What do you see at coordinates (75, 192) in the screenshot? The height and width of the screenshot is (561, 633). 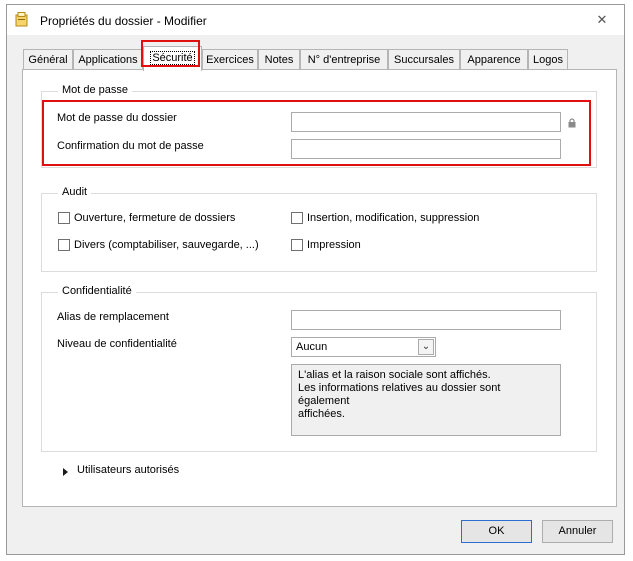 I see `audit-group-legend: Audit` at bounding box center [75, 192].